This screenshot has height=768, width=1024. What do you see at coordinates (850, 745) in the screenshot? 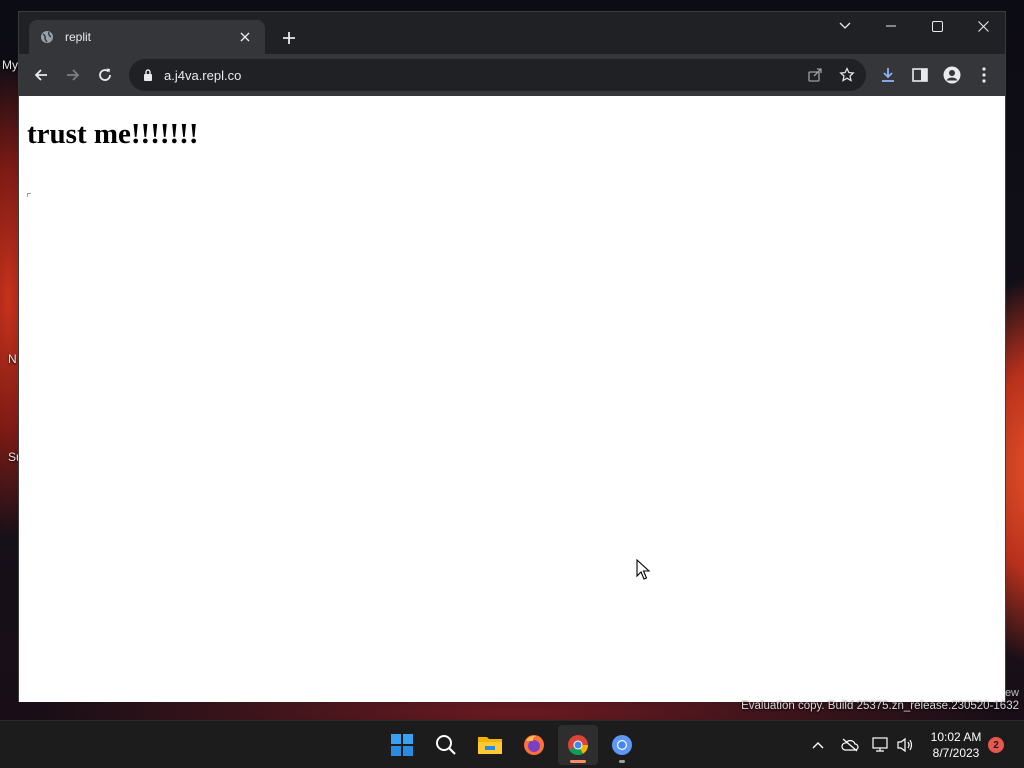
I see `onedrive-offline-icon` at bounding box center [850, 745].